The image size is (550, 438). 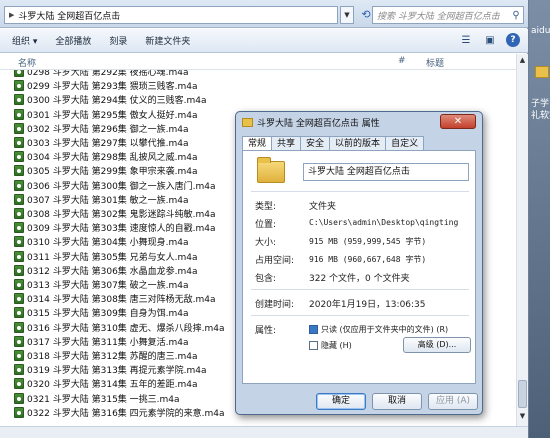 What do you see at coordinates (106, 383) in the screenshot?
I see `list-item: 0320 斗罗大陆 第314集 五年的差距.m4a` at bounding box center [106, 383].